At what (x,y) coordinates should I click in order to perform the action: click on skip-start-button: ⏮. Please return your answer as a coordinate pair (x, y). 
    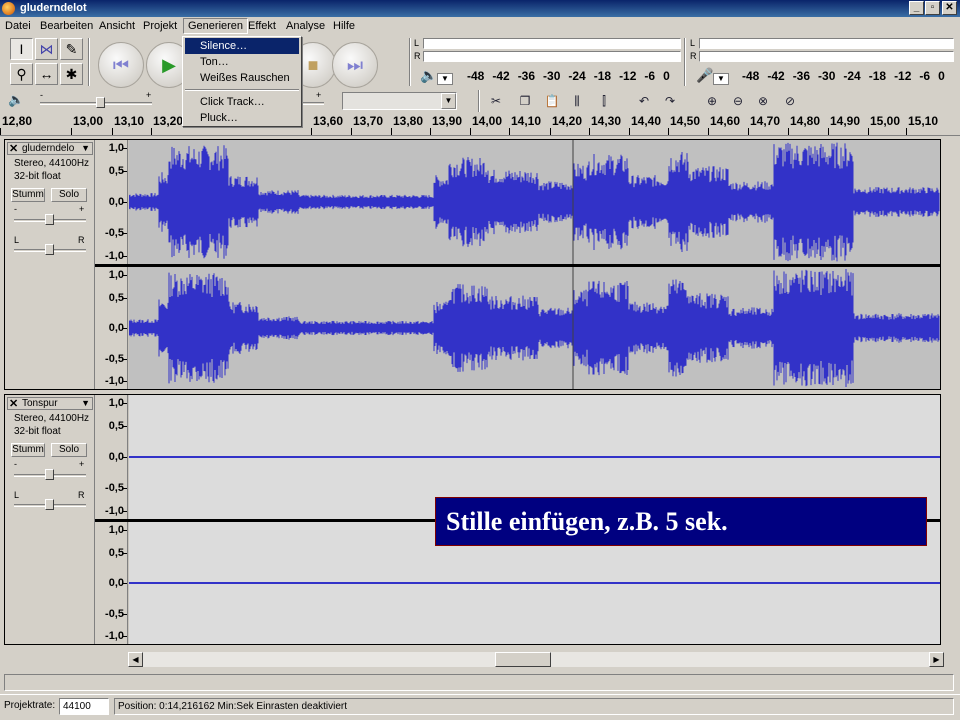
    Looking at the image, I should click on (121, 65).